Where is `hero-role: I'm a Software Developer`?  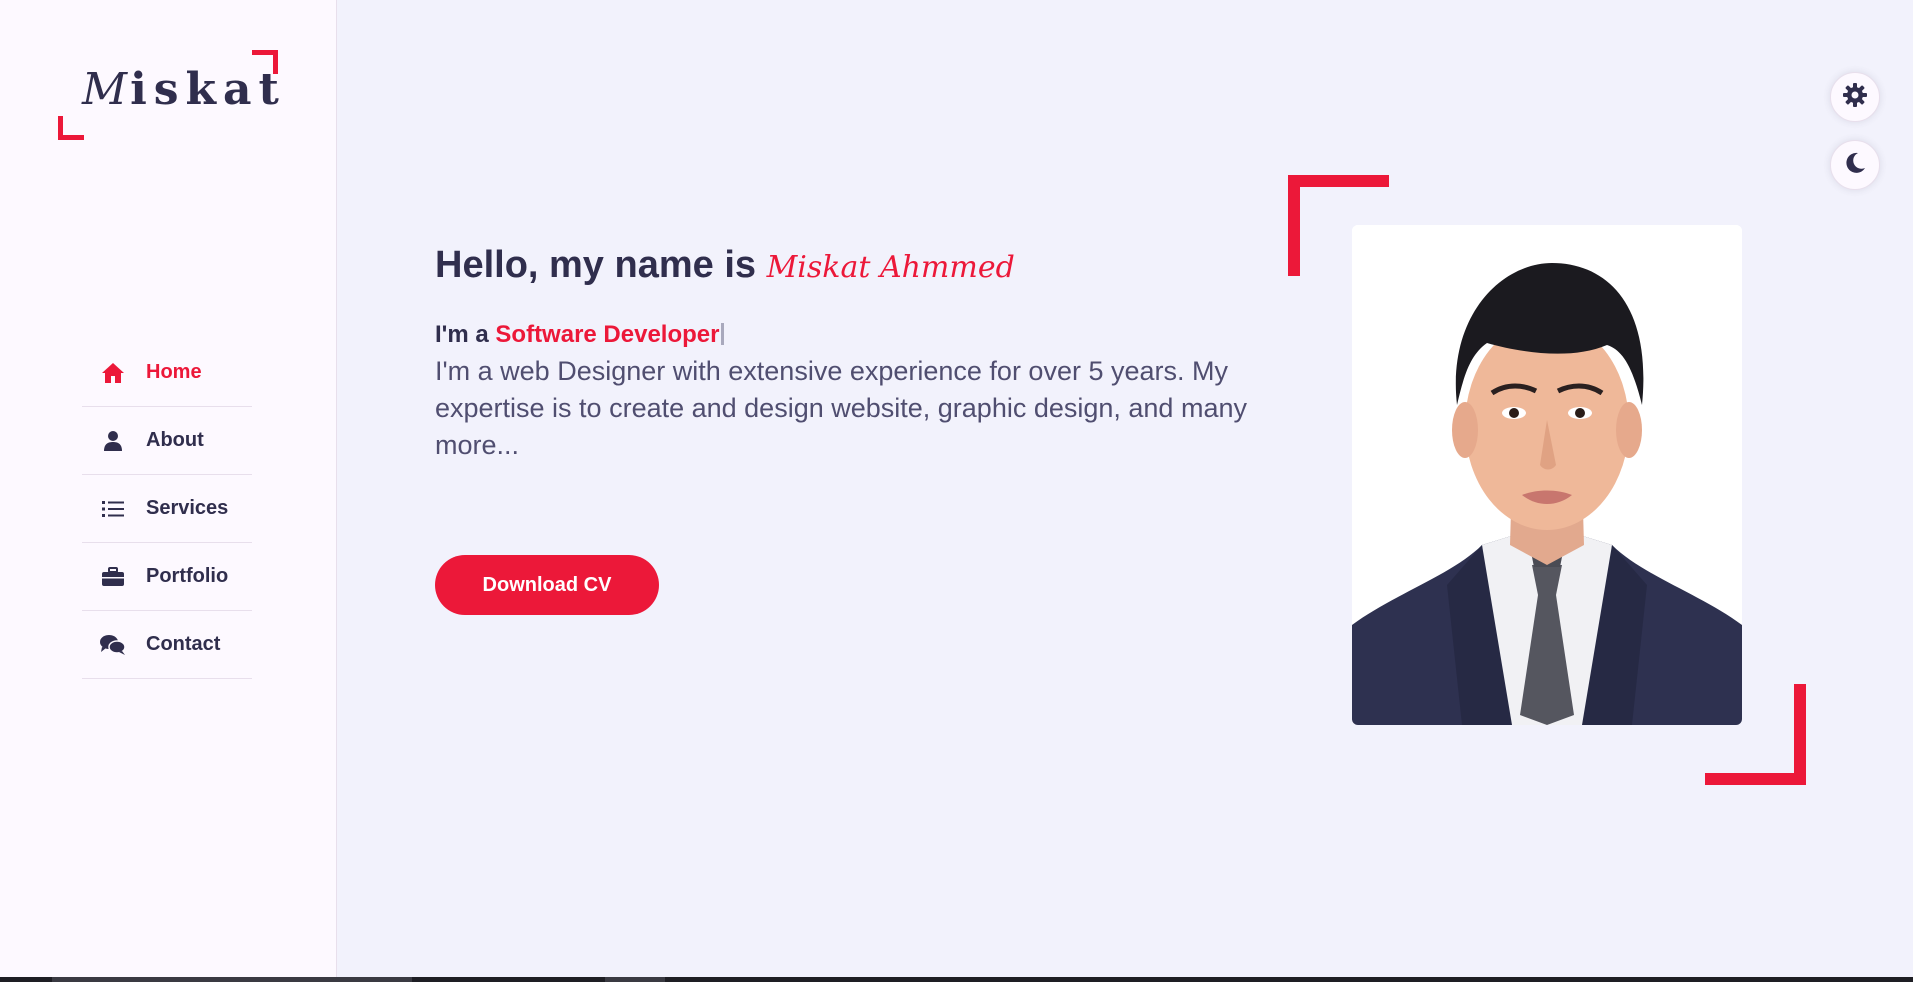
hero-role: I'm a Software Developer is located at coordinates (850, 335).